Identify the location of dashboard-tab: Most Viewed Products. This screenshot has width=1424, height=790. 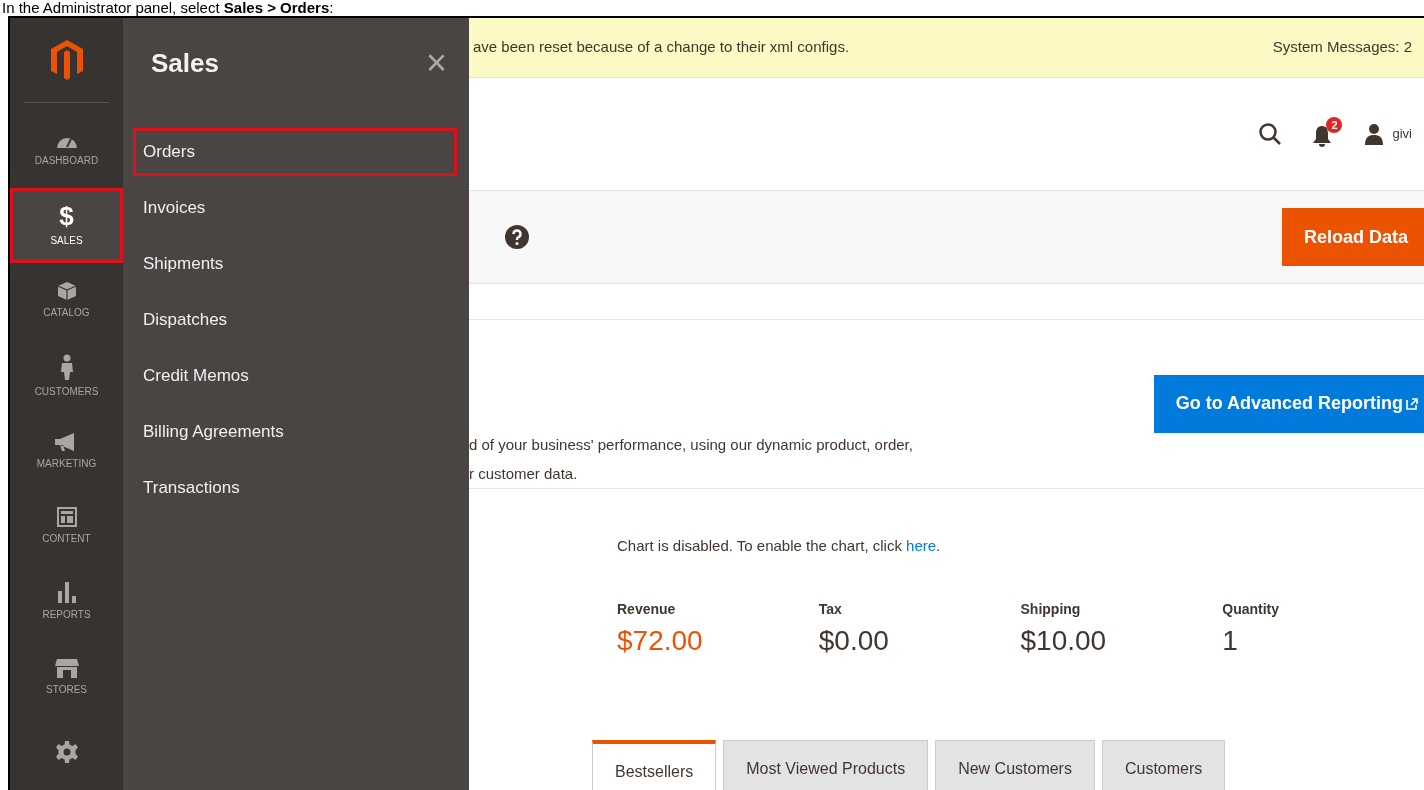
(826, 765).